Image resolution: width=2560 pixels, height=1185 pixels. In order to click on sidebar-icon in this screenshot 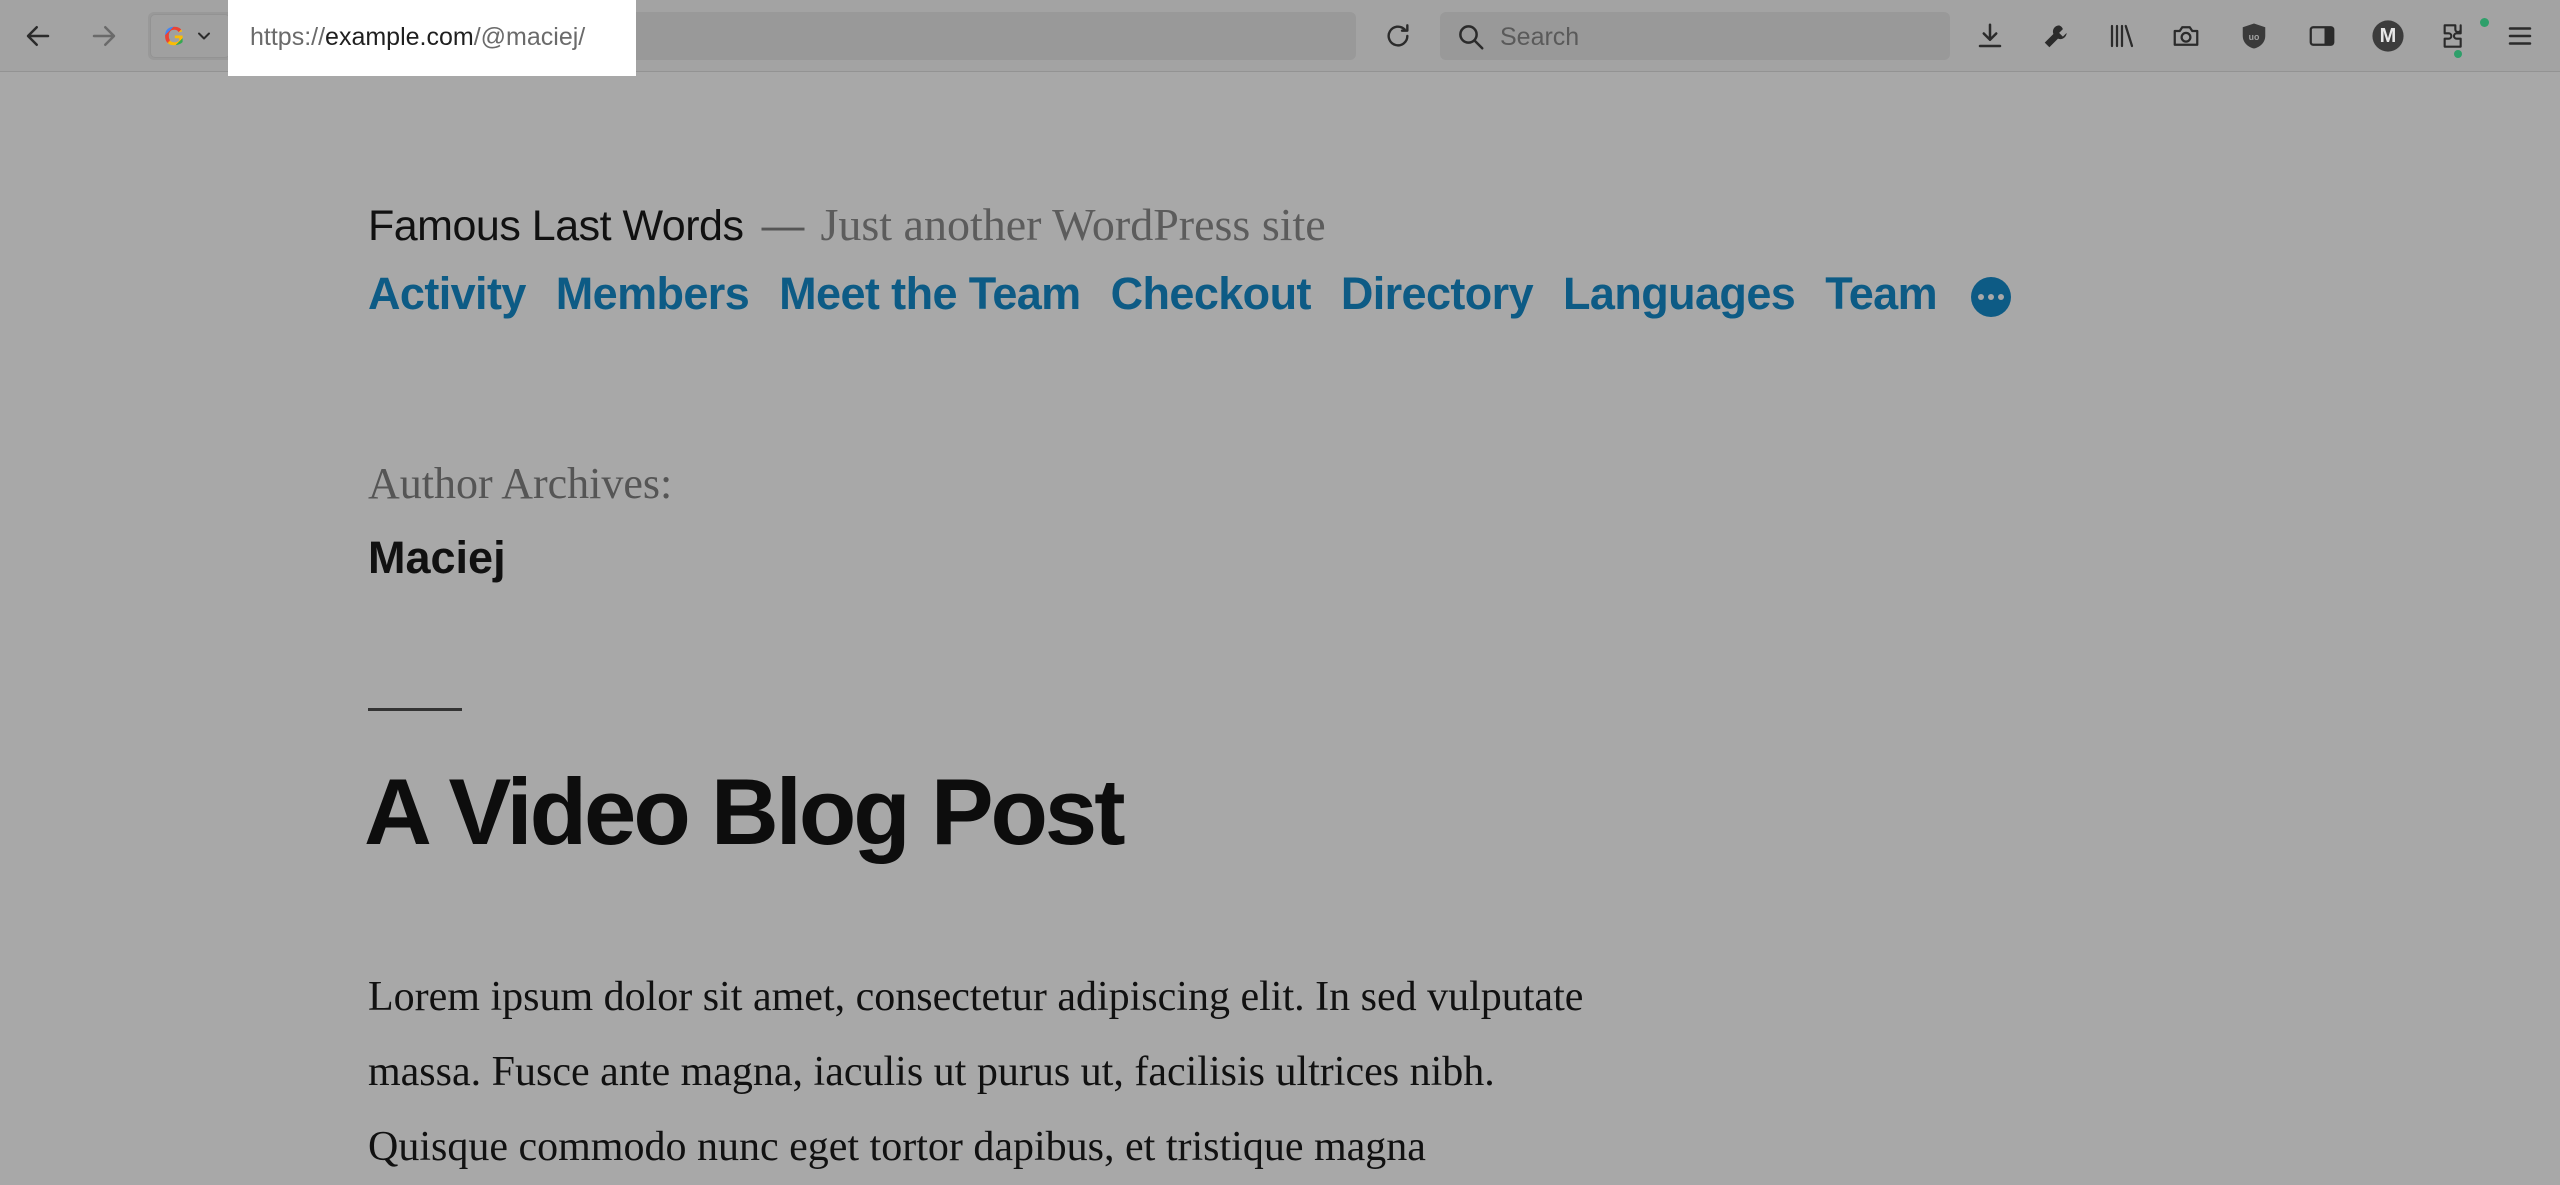, I will do `click(2322, 36)`.